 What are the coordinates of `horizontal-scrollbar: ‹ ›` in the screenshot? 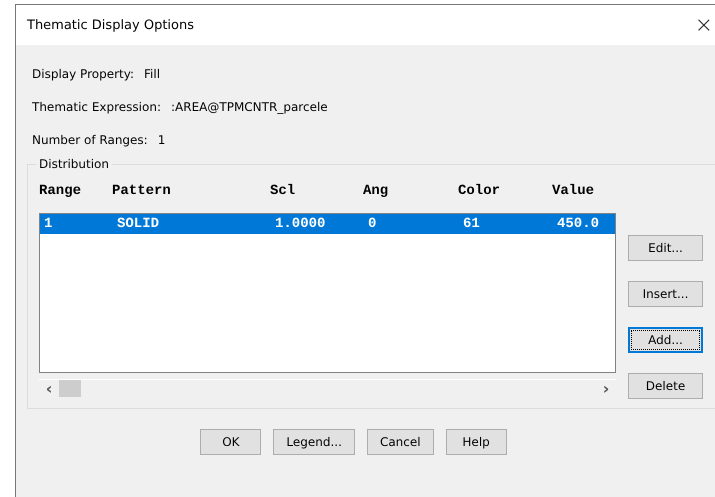 It's located at (327, 388).